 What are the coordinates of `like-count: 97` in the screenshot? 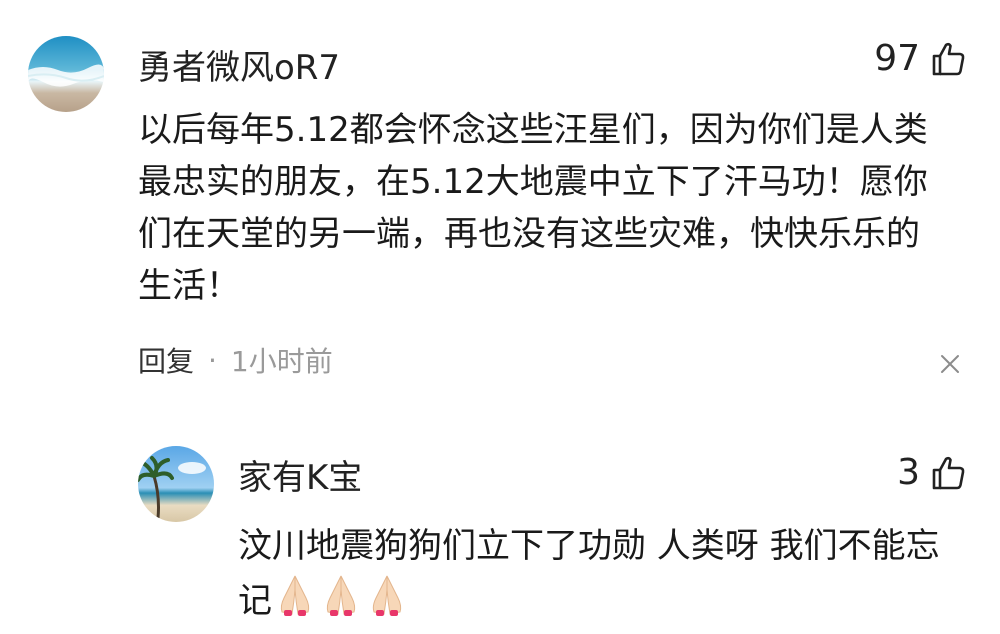 It's located at (897, 58).